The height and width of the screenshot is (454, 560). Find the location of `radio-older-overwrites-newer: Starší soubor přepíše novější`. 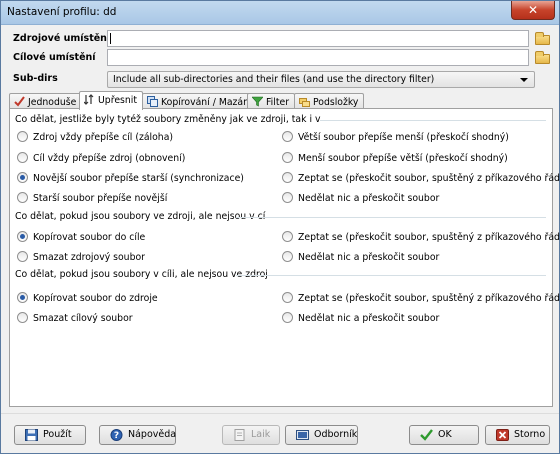

radio-older-overwrites-newer: Starší soubor přepíše novější is located at coordinates (92, 198).